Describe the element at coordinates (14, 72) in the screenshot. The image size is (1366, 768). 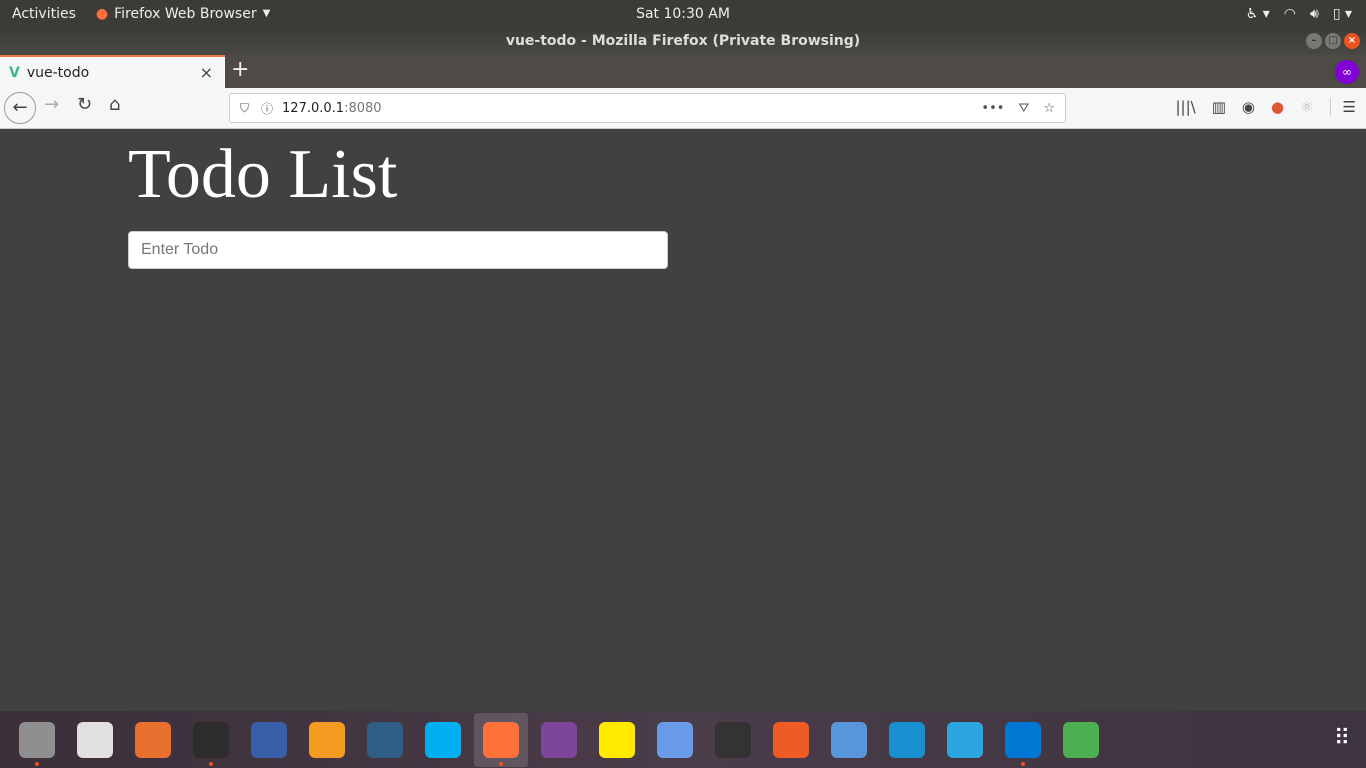
I see `vue-logo-icon: V` at that location.